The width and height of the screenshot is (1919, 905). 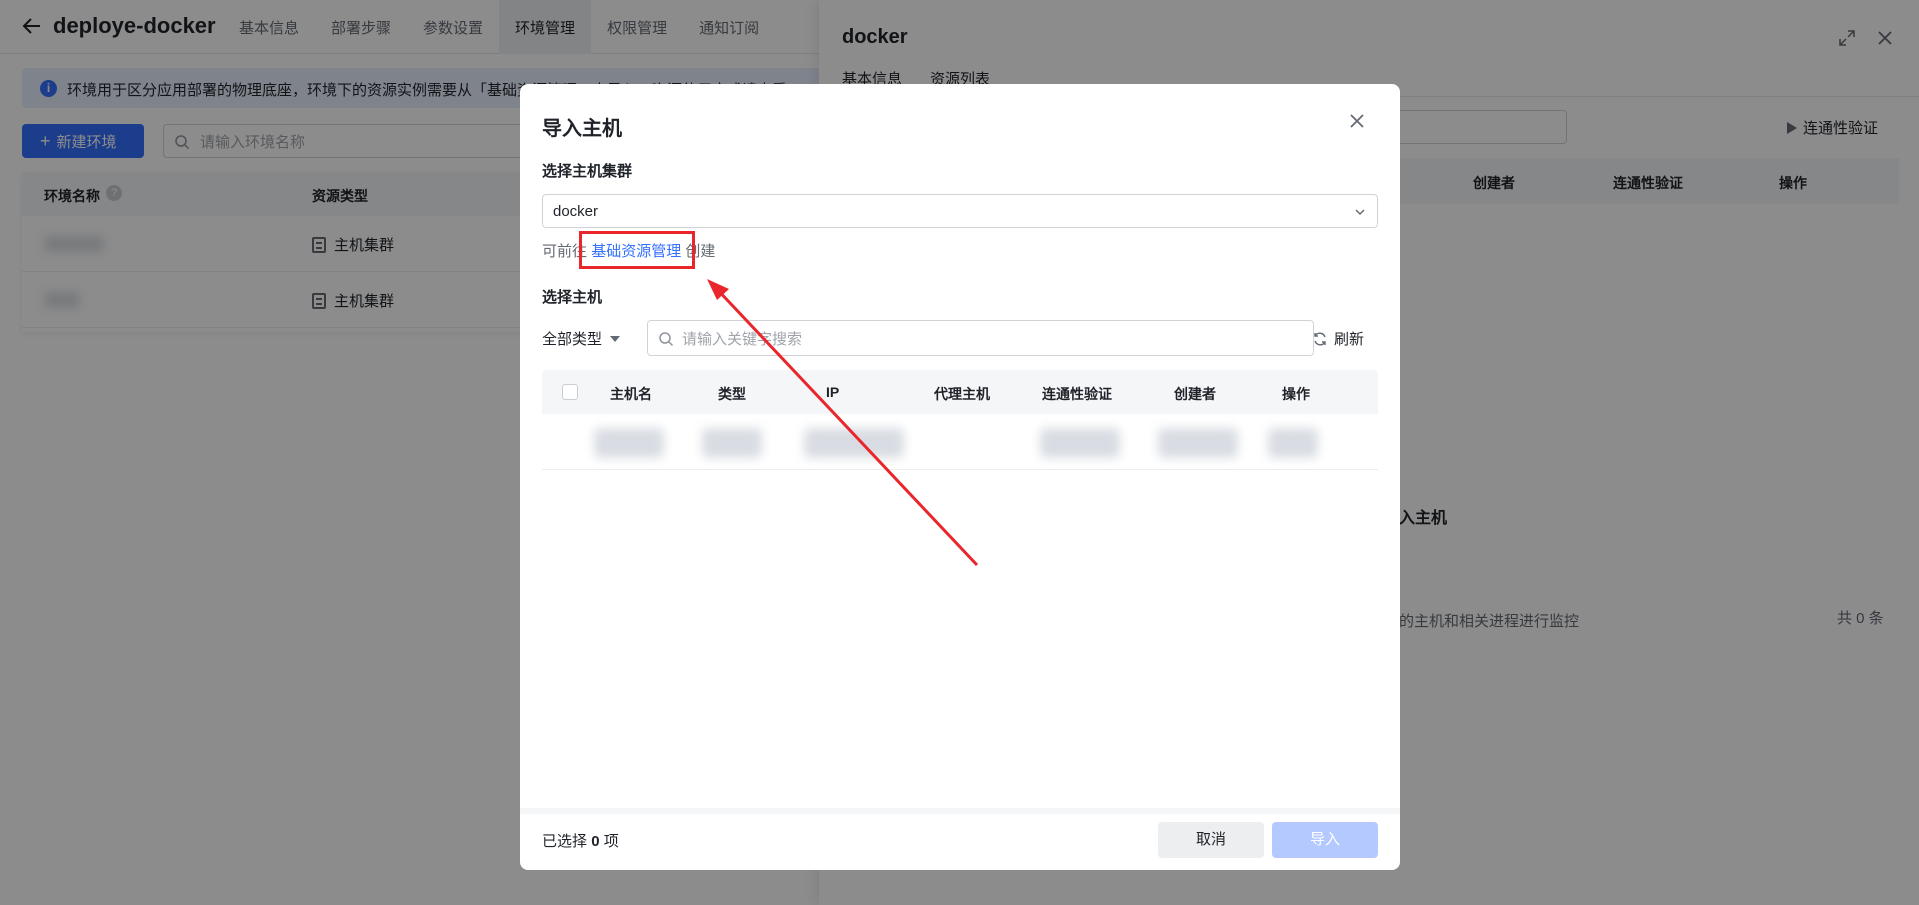 I want to click on cluster-section-label: 选择主机集群, so click(x=587, y=171).